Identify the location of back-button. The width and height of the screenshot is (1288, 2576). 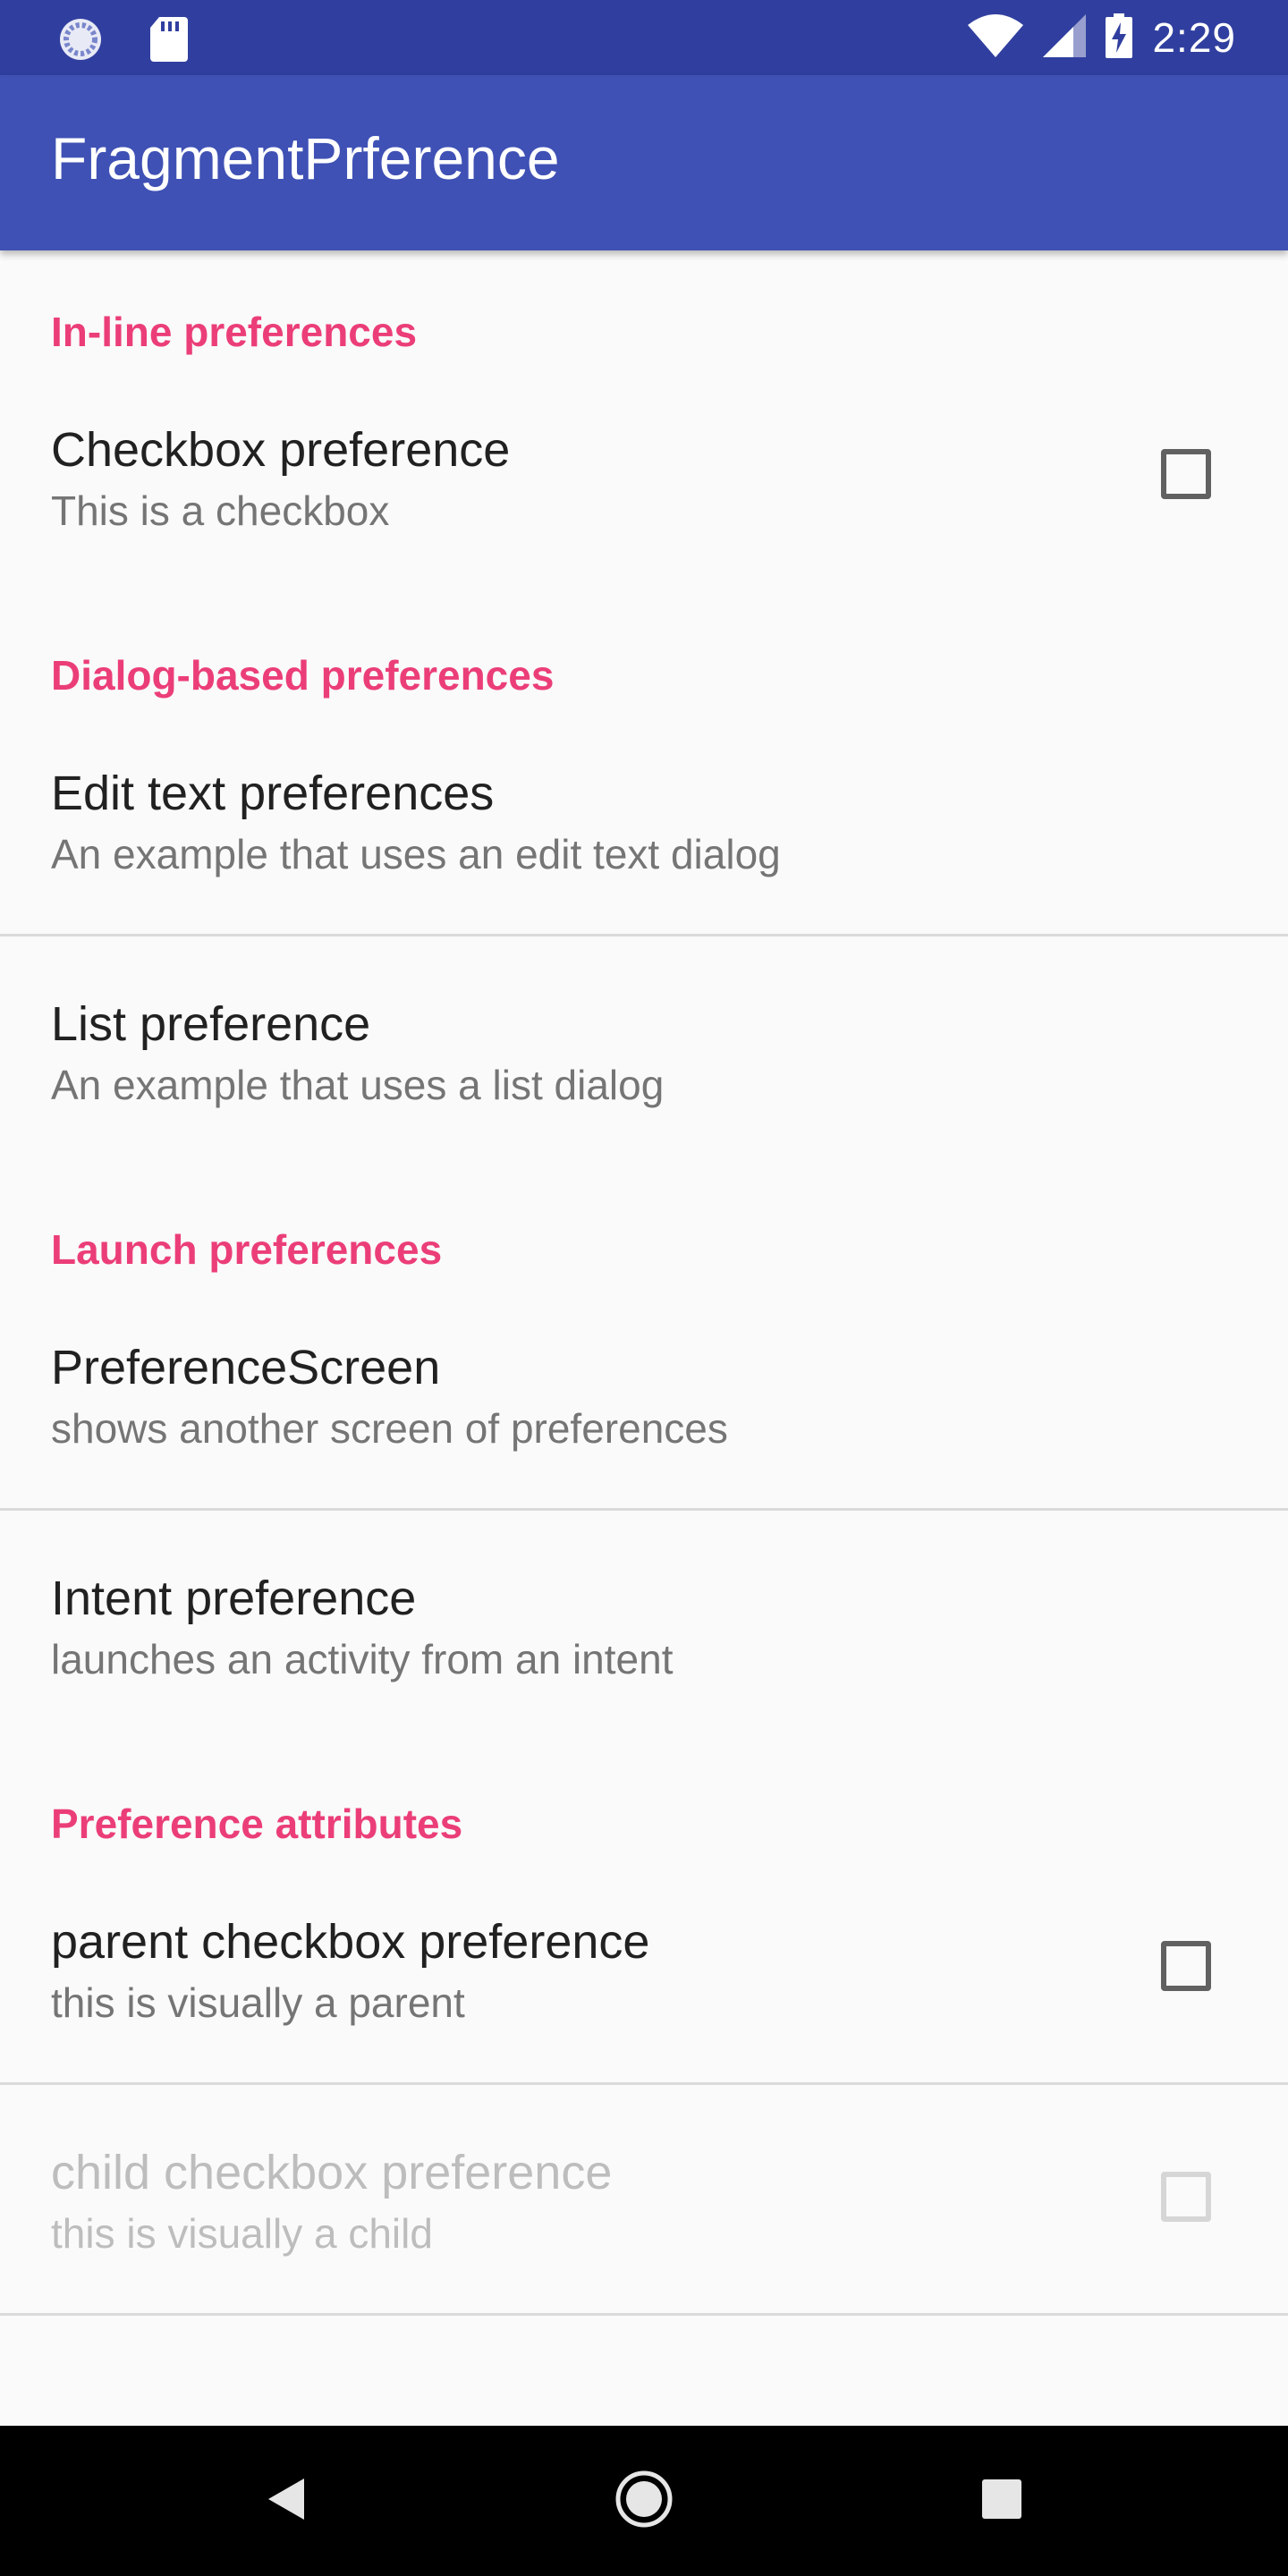
(286, 2501).